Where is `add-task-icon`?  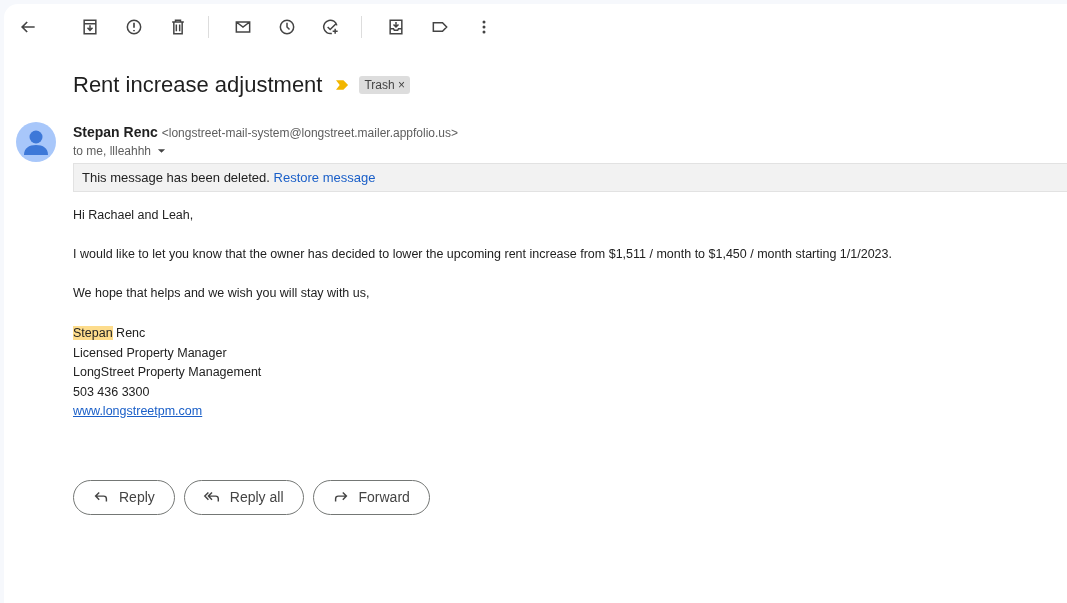 add-task-icon is located at coordinates (331, 27).